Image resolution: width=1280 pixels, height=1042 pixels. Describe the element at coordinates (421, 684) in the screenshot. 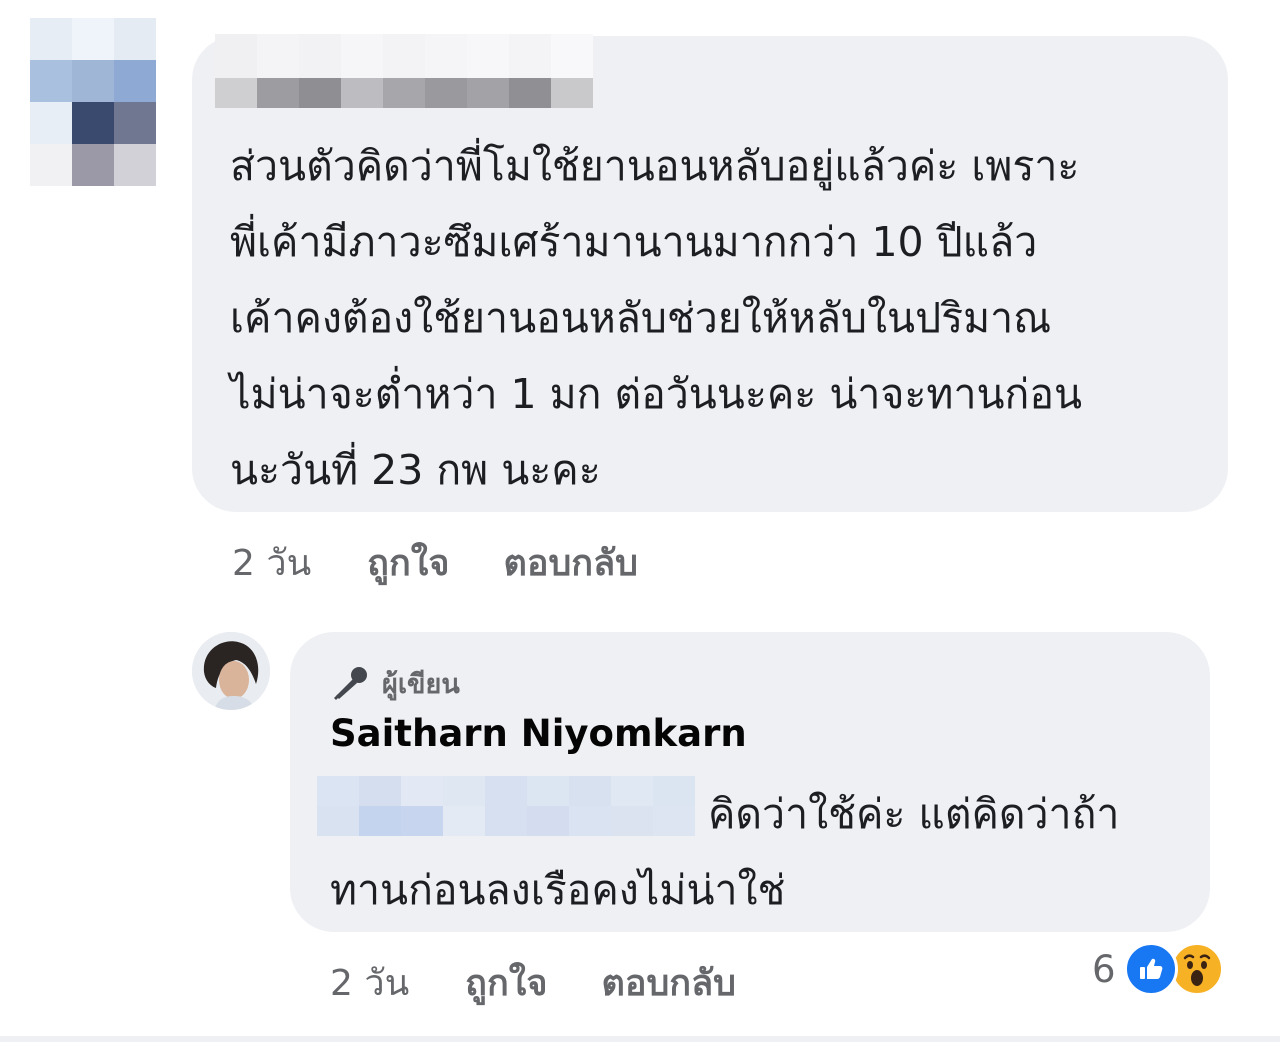

I see `author-badge-label: ผู้เขียน` at that location.